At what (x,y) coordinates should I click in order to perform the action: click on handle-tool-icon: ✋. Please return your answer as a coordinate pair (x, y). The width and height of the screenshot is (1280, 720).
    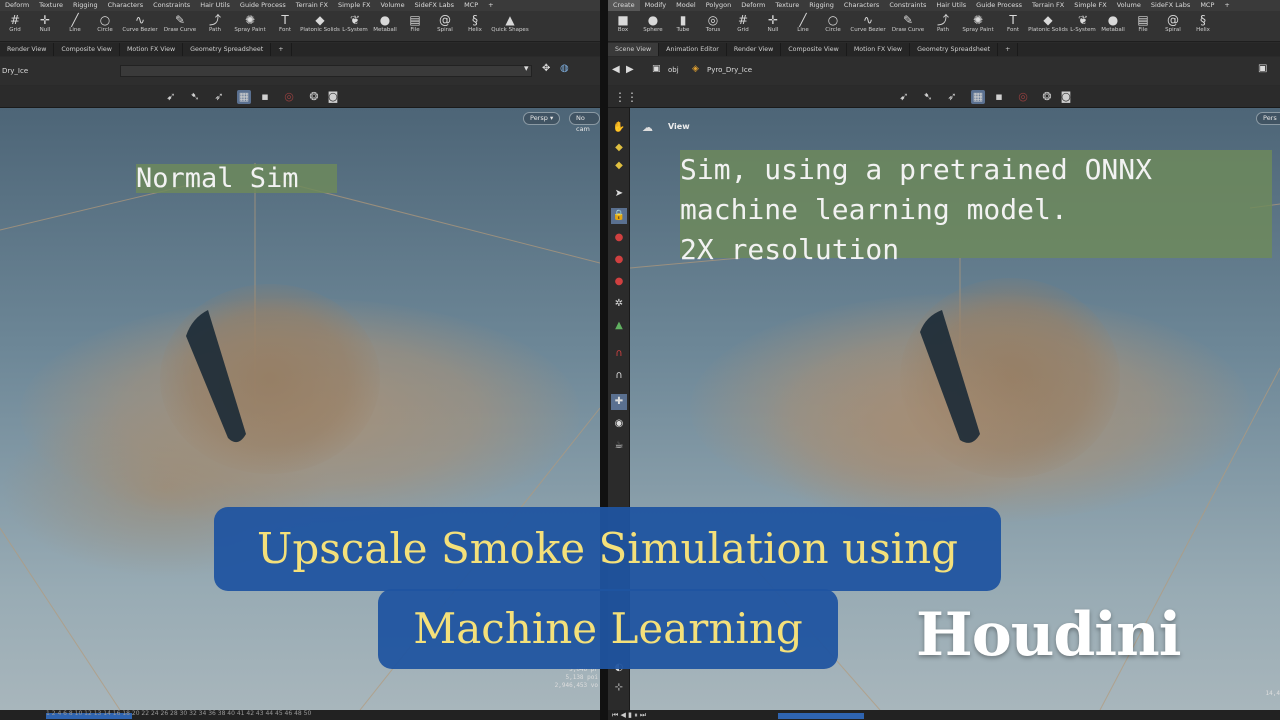
    Looking at the image, I should click on (619, 128).